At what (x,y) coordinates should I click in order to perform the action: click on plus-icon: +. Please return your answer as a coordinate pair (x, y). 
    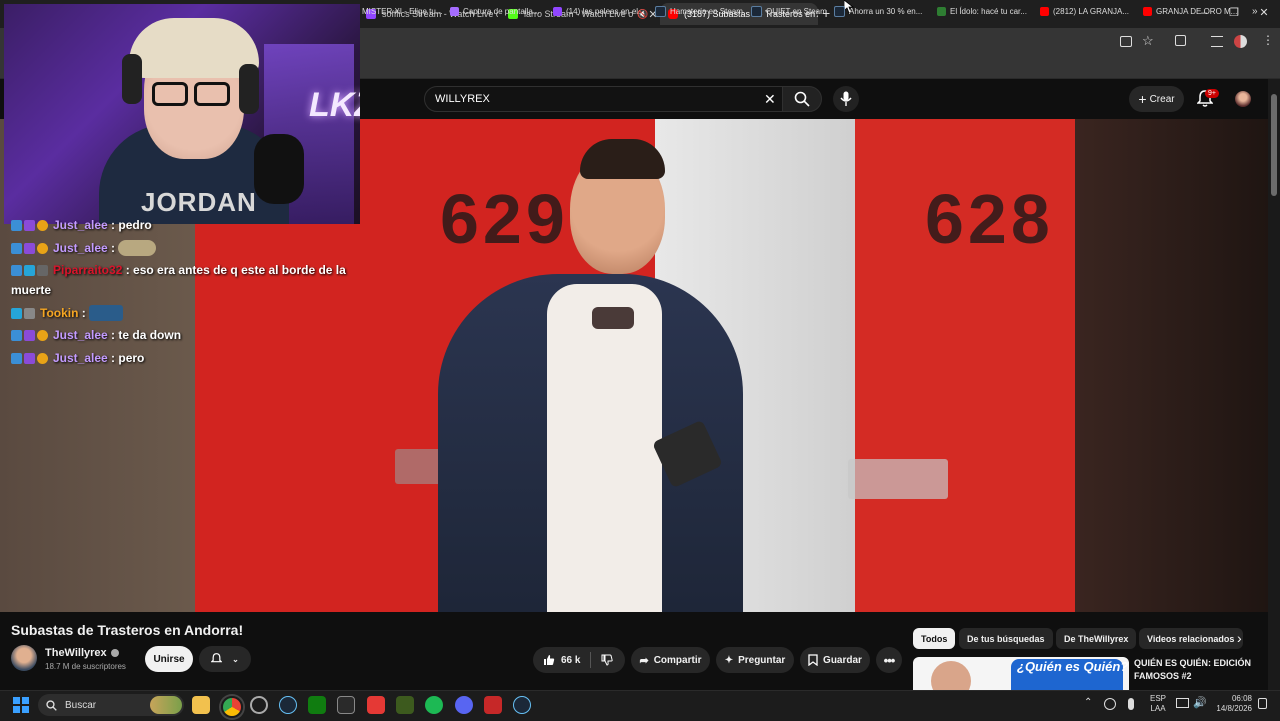
    Looking at the image, I should click on (1142, 99).